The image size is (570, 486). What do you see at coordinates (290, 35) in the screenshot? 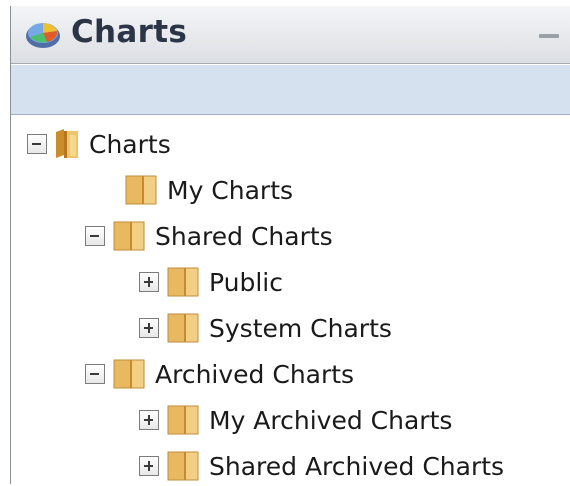
I see `panel-titlebar: Charts` at bounding box center [290, 35].